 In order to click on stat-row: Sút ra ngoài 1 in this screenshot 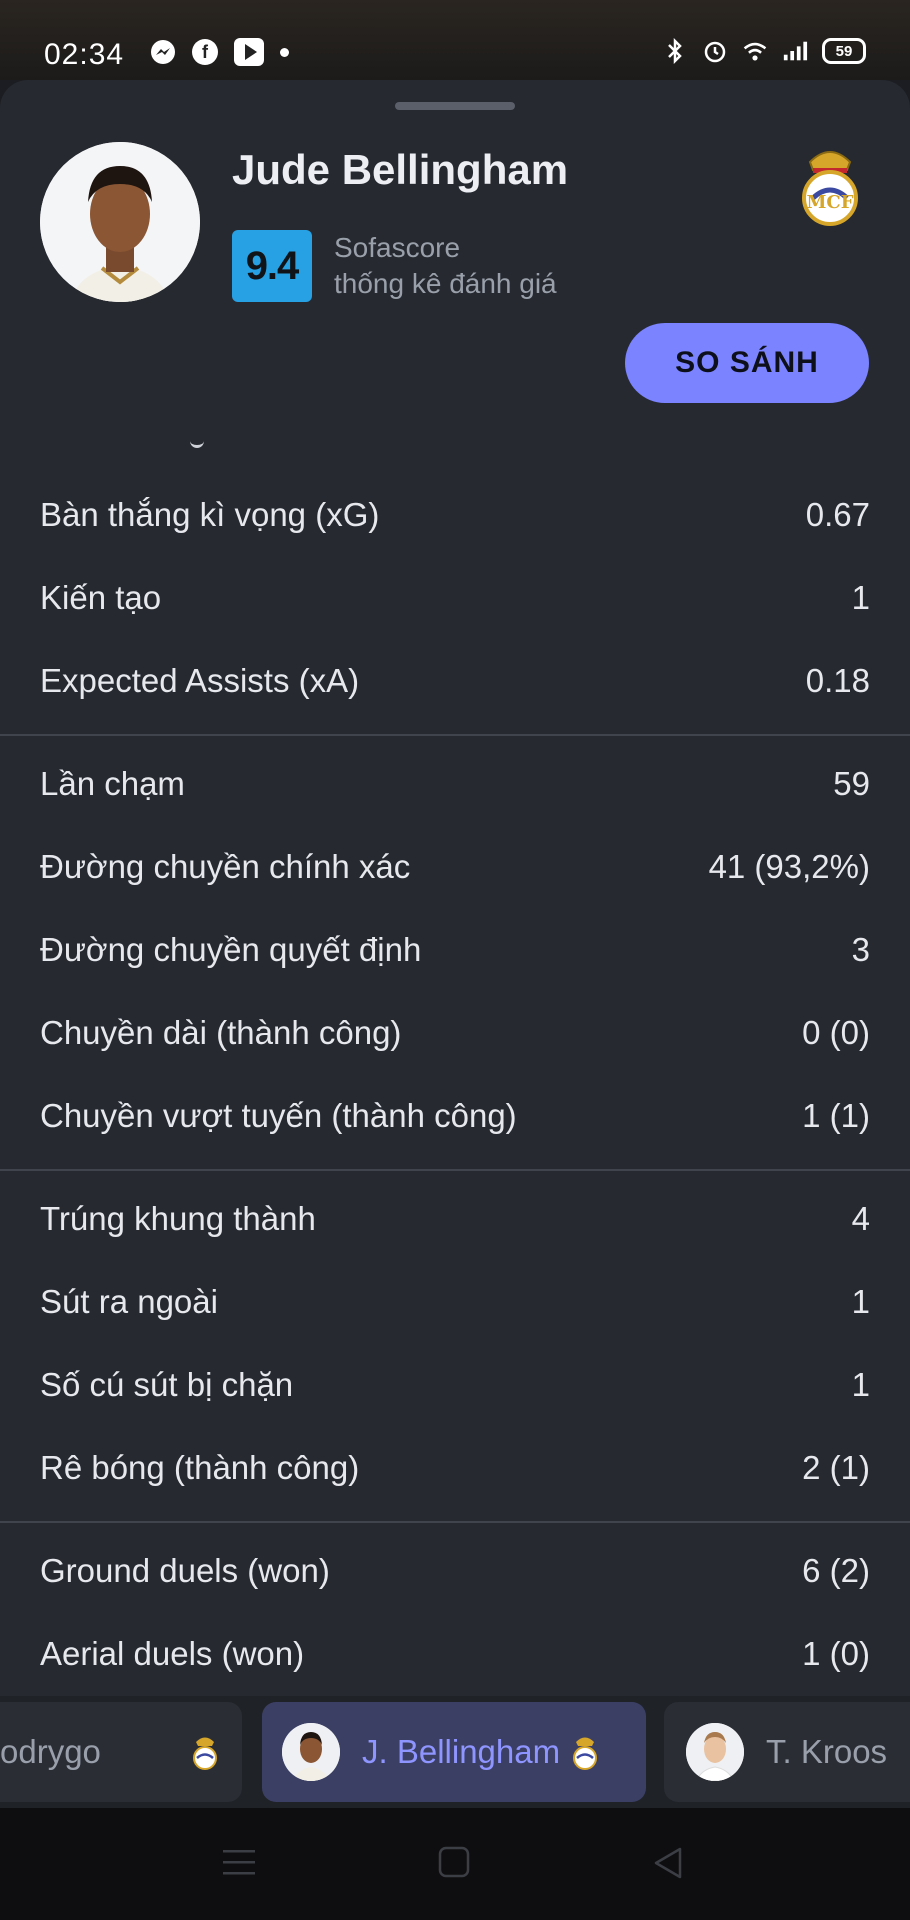, I will do `click(455, 1301)`.